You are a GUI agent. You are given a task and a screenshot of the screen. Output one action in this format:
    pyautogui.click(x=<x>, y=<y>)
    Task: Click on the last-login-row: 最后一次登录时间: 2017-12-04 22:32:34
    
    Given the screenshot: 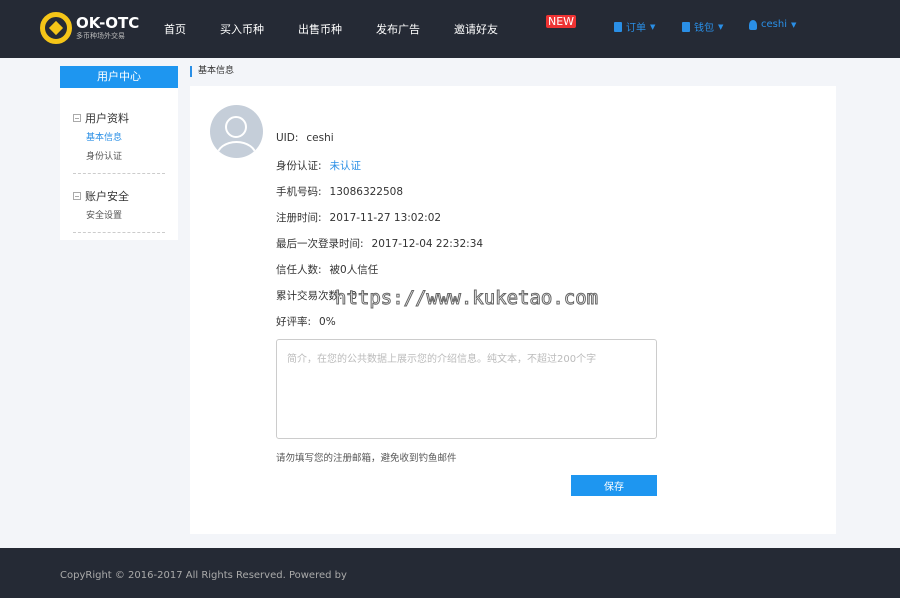 What is the action you would take?
    pyautogui.click(x=379, y=243)
    